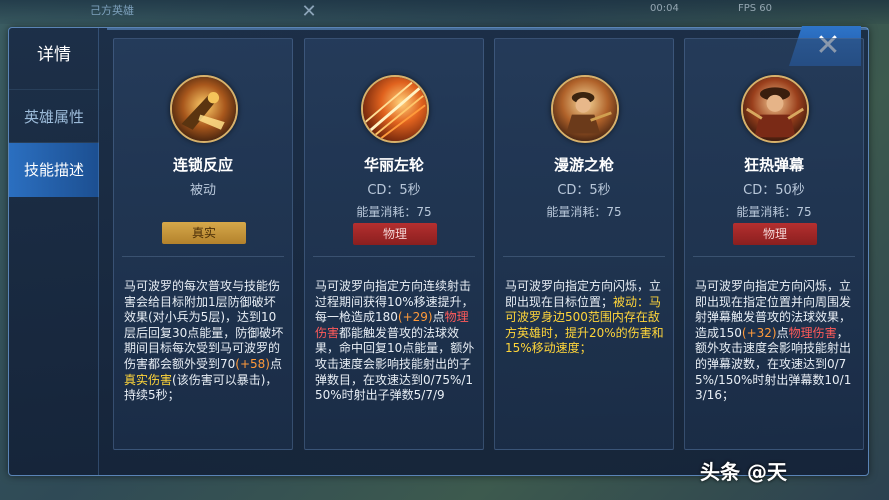 The image size is (889, 500). What do you see at coordinates (202, 165) in the screenshot?
I see `skill-name: 连锁反应` at bounding box center [202, 165].